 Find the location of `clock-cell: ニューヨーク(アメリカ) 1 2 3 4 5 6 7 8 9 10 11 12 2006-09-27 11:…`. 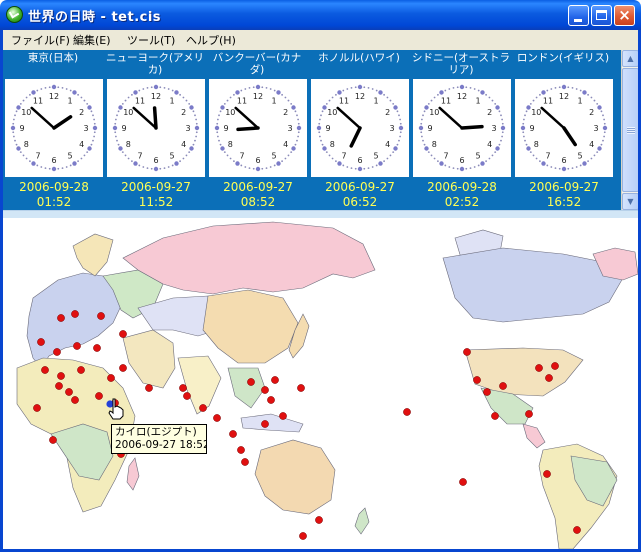

clock-cell: ニューヨーク(アメリカ) 1 2 3 4 5 6 7 8 9 10 11 12 2006-09-27 11:… is located at coordinates (155, 130).